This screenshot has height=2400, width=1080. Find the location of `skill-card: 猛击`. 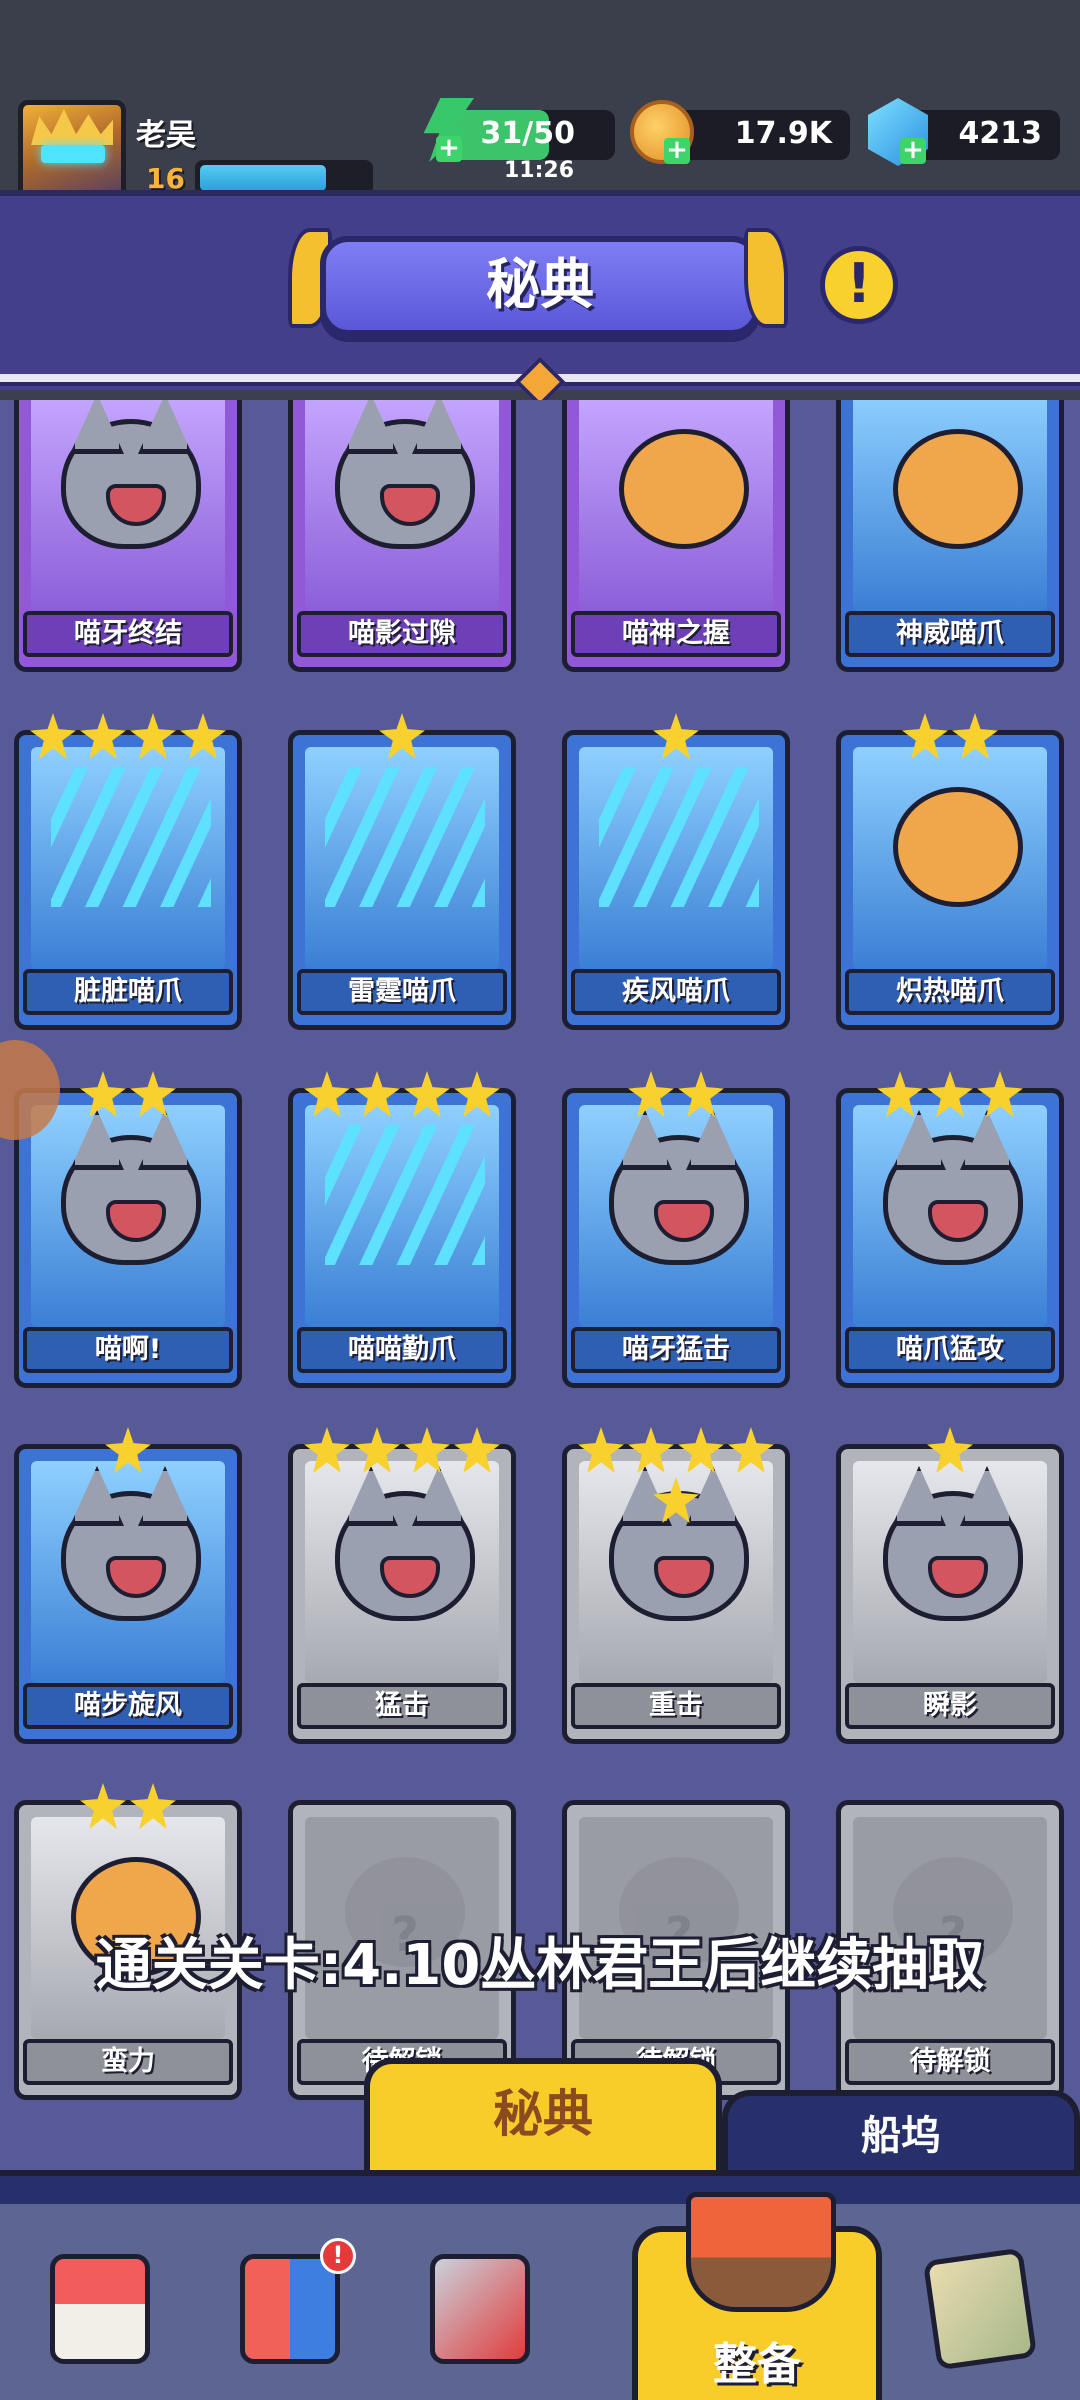

skill-card: 猛击 is located at coordinates (402, 1585).